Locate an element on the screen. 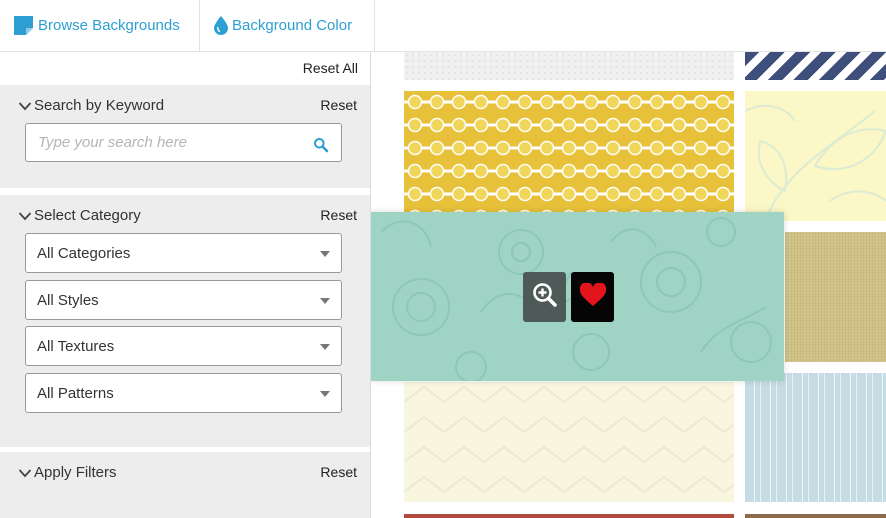  search-field is located at coordinates (183, 142).